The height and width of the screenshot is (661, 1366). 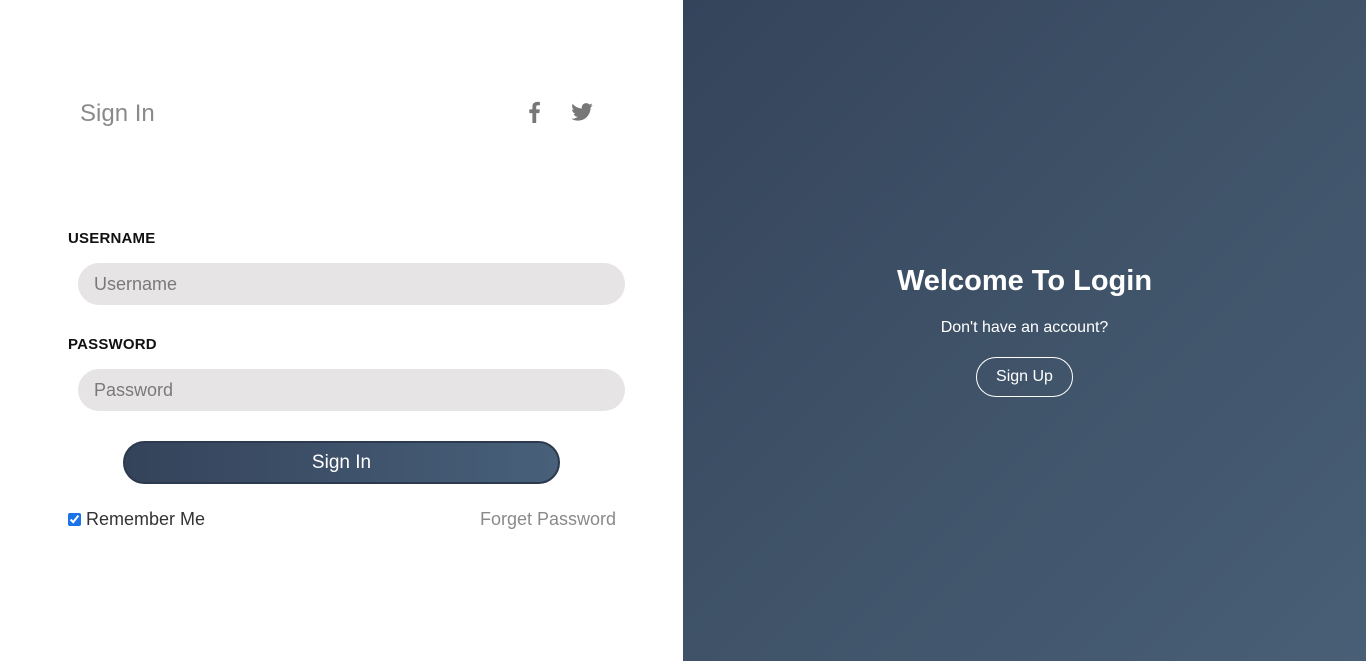 What do you see at coordinates (558, 112) in the screenshot?
I see `social-links` at bounding box center [558, 112].